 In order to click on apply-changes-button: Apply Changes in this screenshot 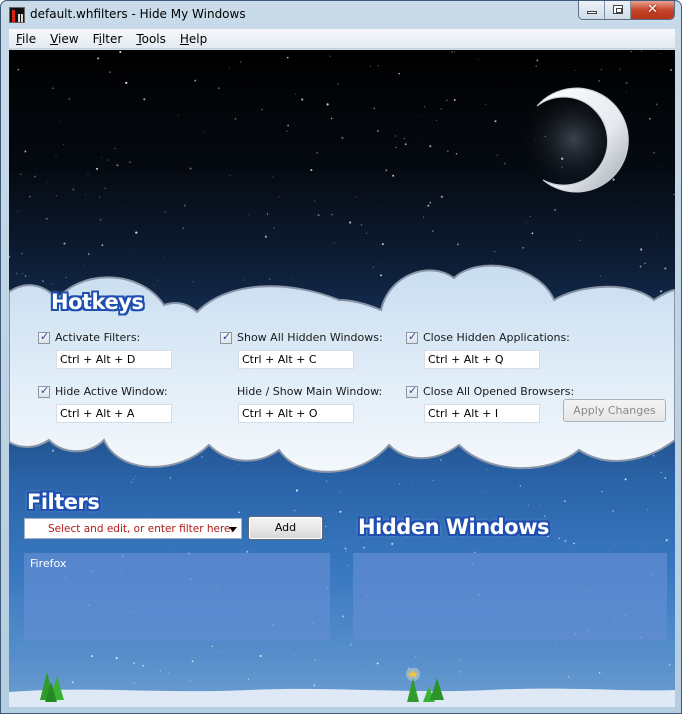, I will do `click(614, 410)`.